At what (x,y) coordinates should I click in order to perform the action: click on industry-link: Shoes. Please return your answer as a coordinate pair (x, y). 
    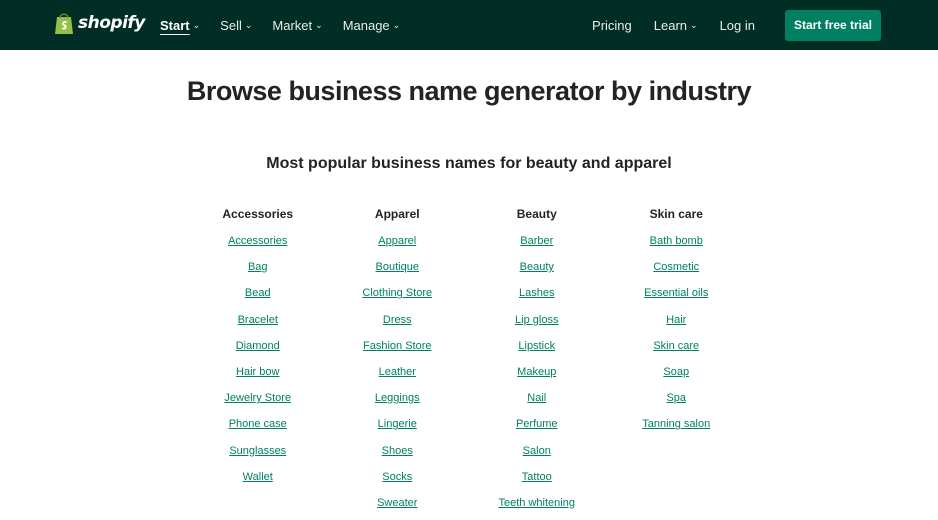
    Looking at the image, I should click on (397, 451).